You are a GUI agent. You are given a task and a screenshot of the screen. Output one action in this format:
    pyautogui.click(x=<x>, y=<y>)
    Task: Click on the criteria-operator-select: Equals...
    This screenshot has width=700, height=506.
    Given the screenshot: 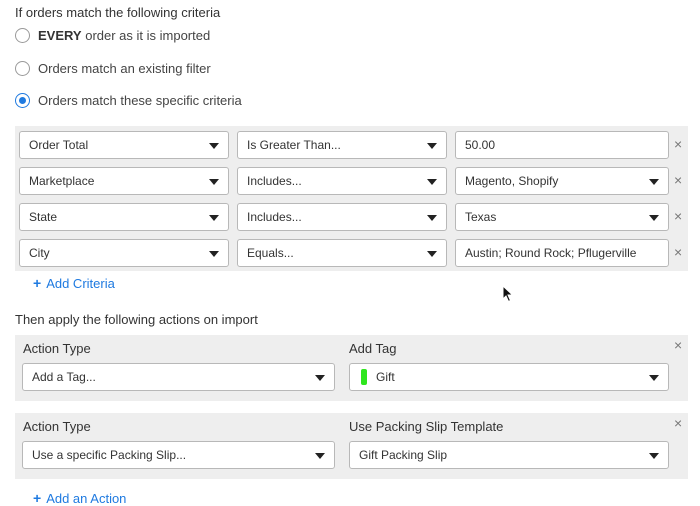 What is the action you would take?
    pyautogui.click(x=342, y=253)
    